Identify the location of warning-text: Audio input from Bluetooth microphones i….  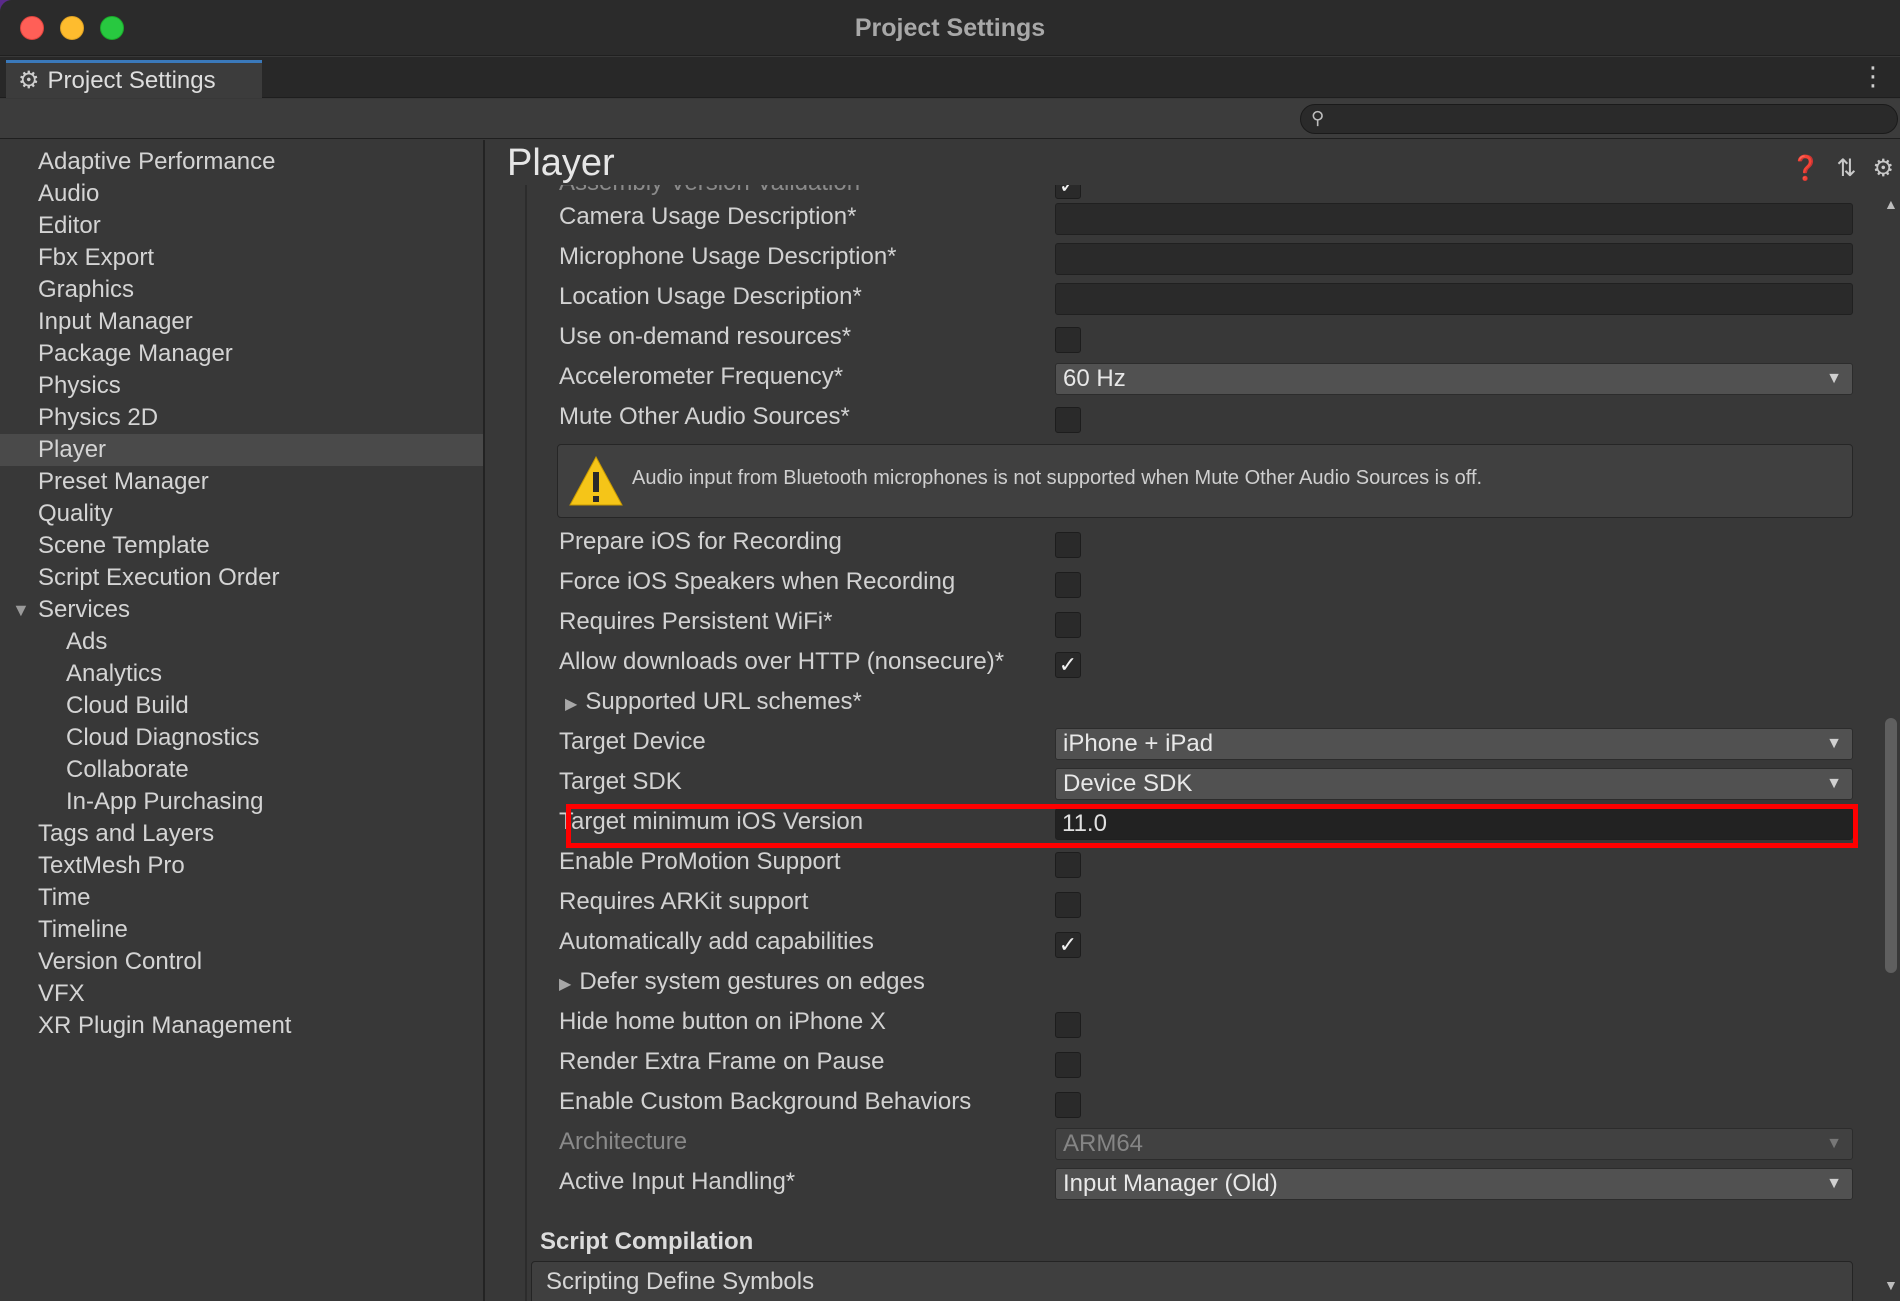
(1057, 478).